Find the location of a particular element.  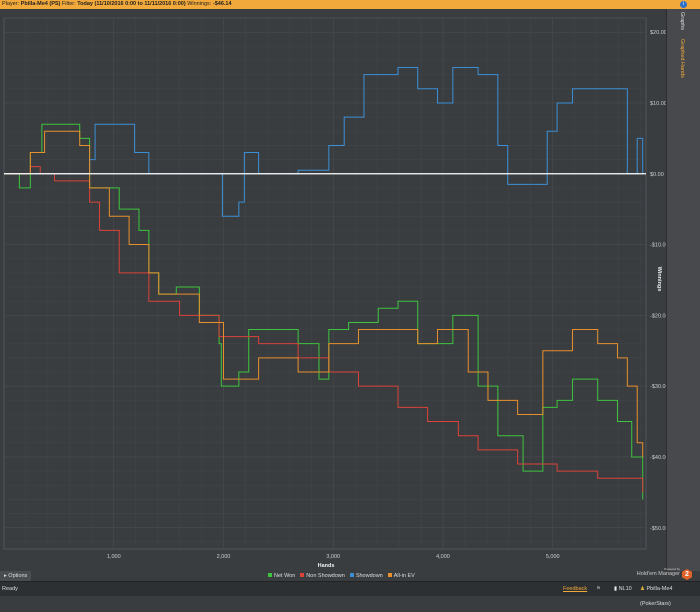

x-tick-label: 5,000 is located at coordinates (553, 557).